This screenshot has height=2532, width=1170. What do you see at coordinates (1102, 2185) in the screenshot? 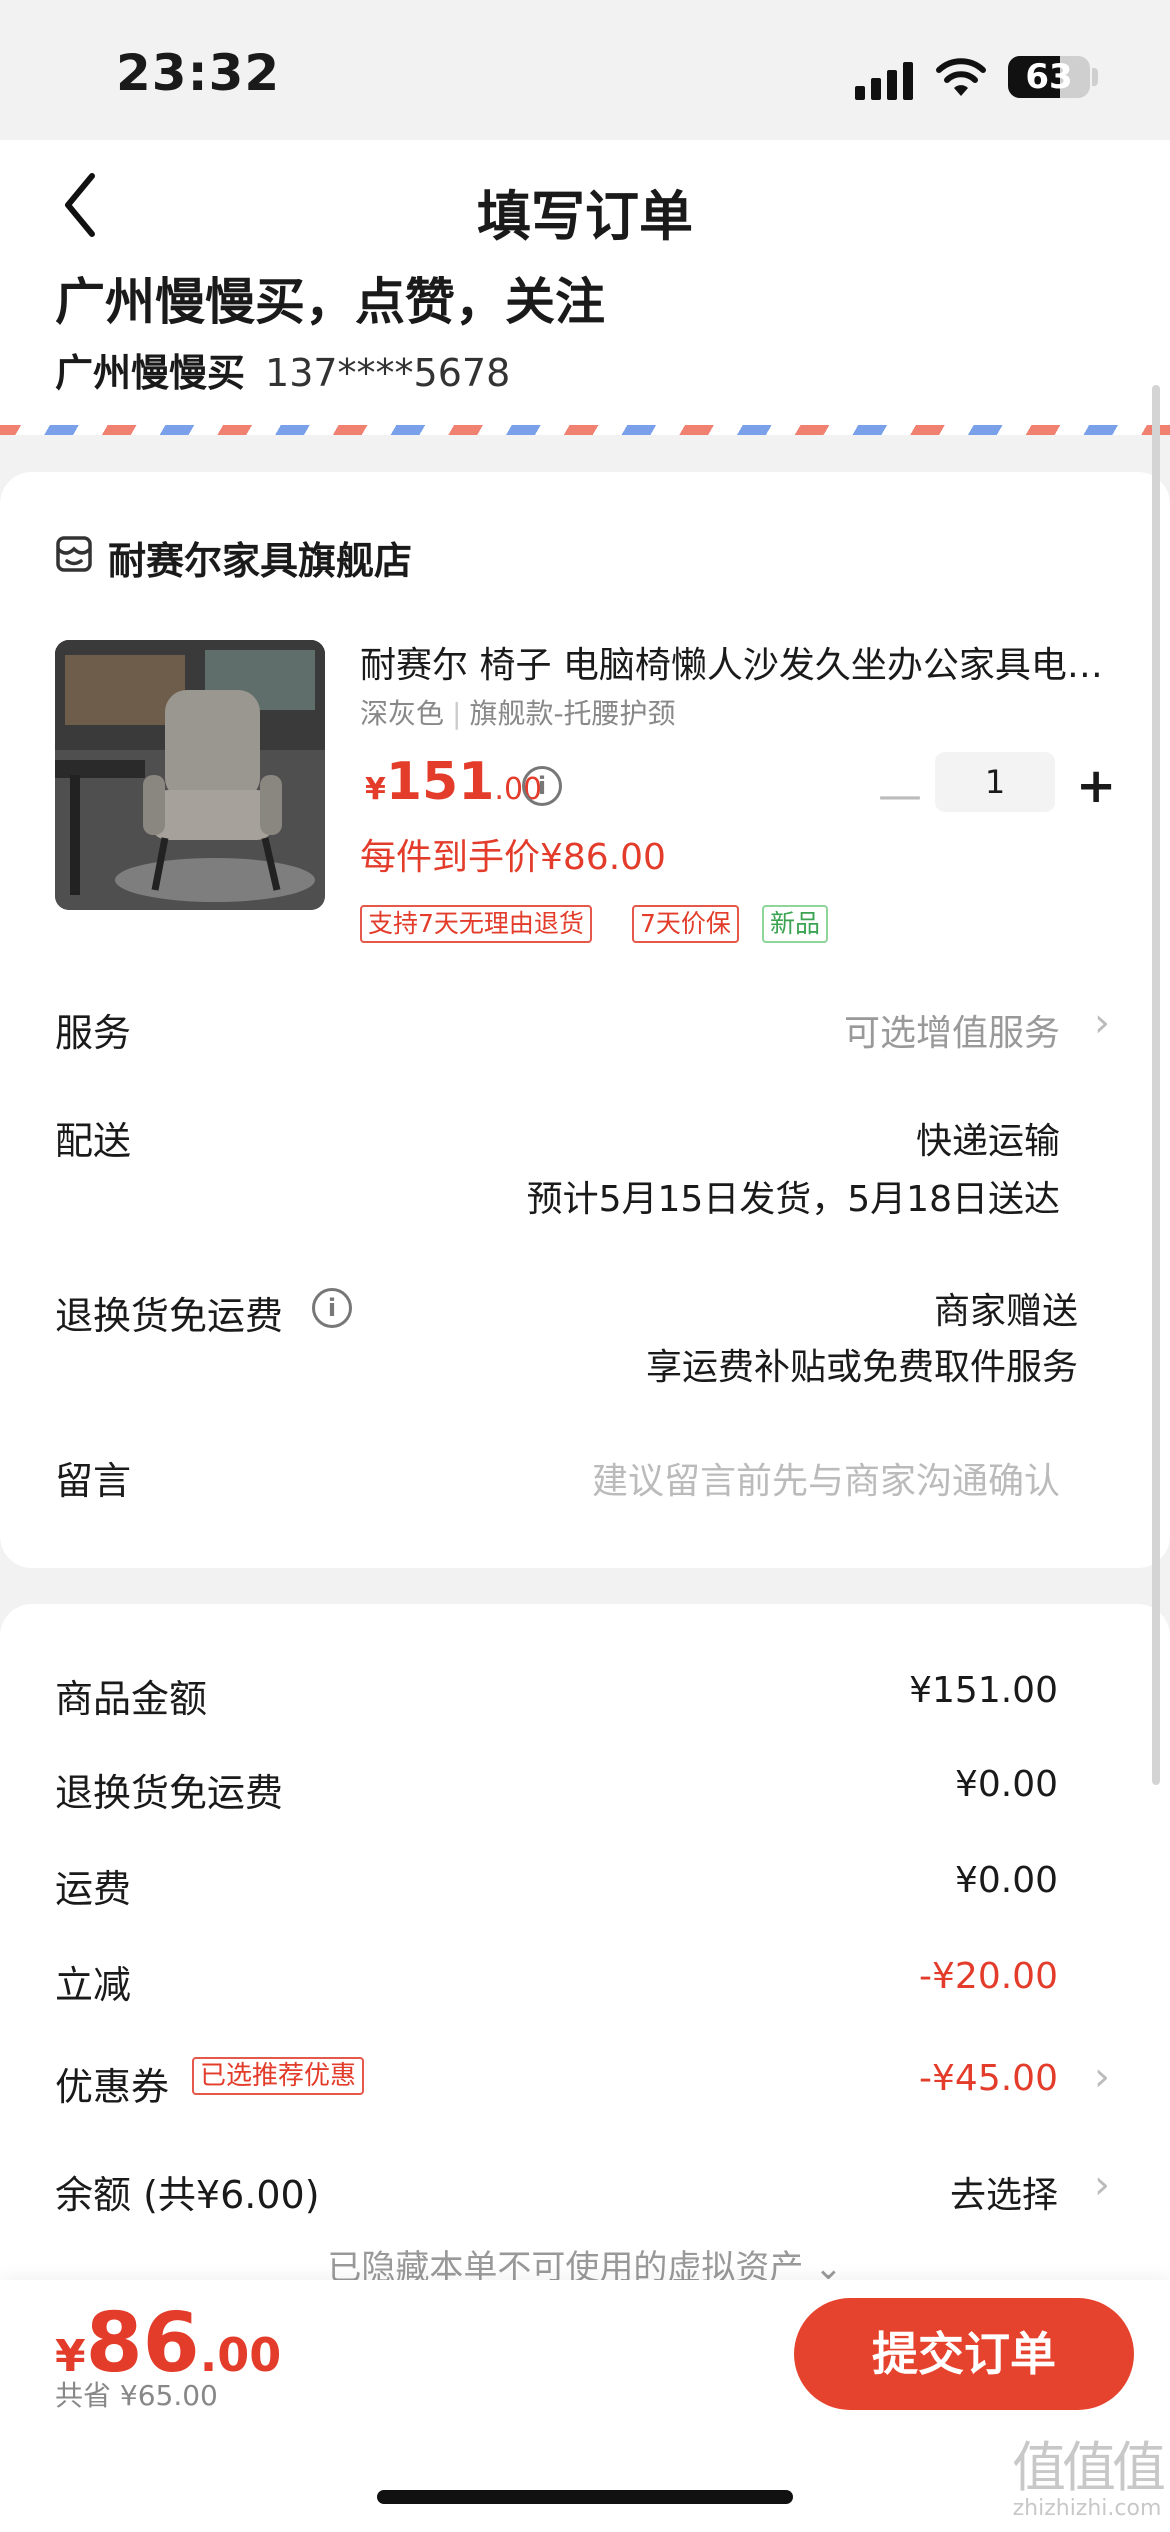
I see `balance-chevron-icon: ›` at bounding box center [1102, 2185].